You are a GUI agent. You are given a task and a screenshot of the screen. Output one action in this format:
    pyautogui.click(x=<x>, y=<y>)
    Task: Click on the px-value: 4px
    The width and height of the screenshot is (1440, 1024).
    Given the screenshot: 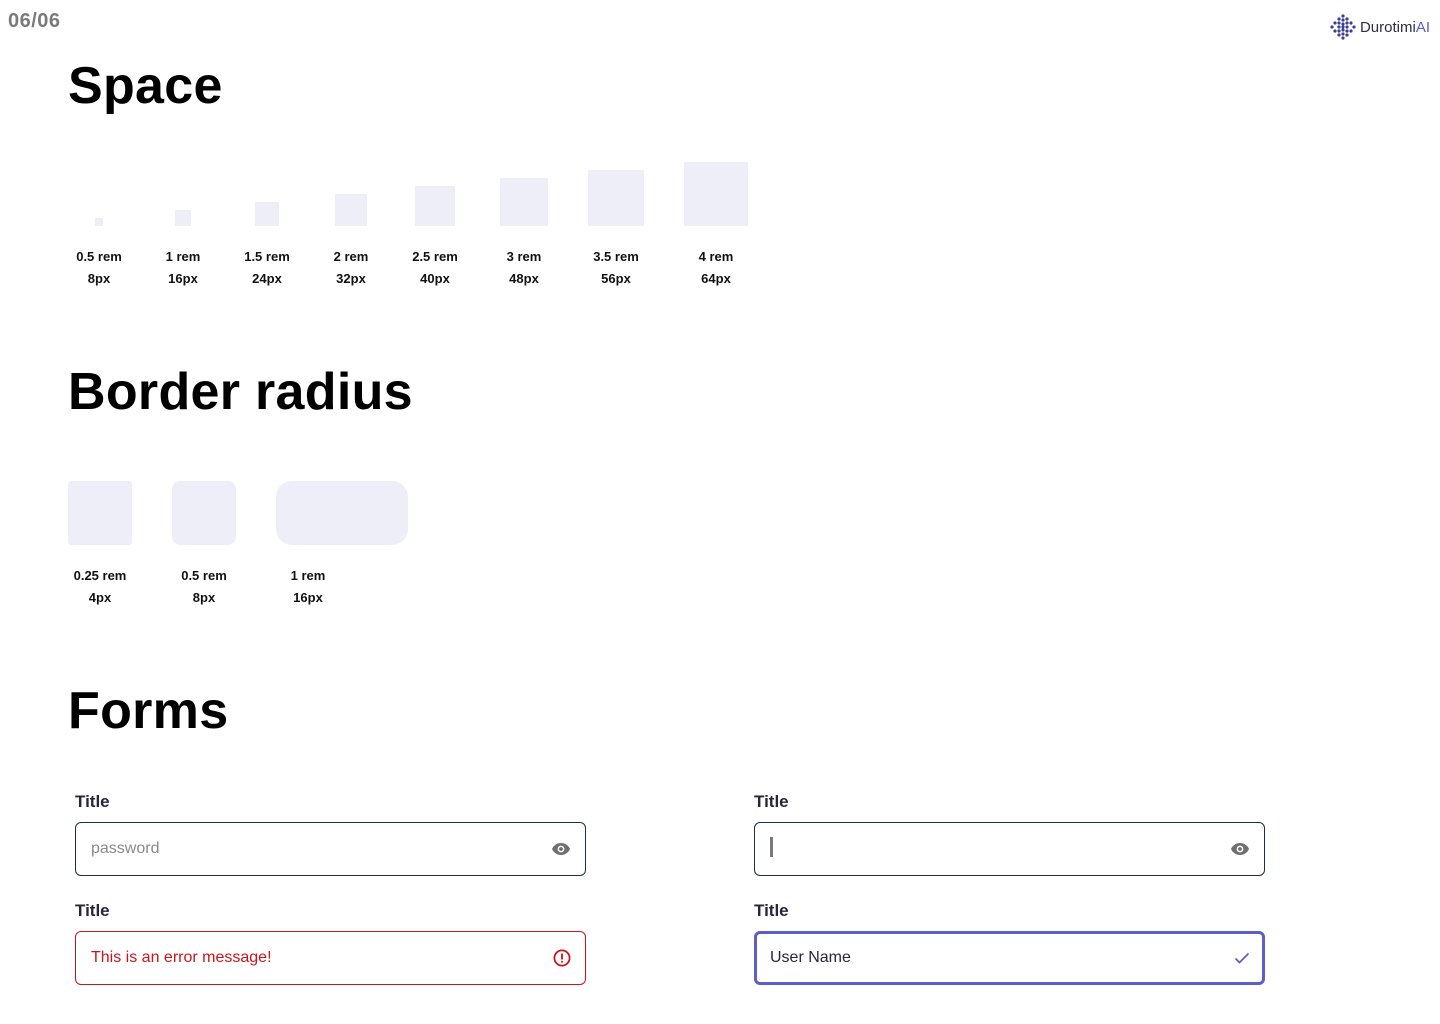 What is the action you would take?
    pyautogui.click(x=100, y=597)
    